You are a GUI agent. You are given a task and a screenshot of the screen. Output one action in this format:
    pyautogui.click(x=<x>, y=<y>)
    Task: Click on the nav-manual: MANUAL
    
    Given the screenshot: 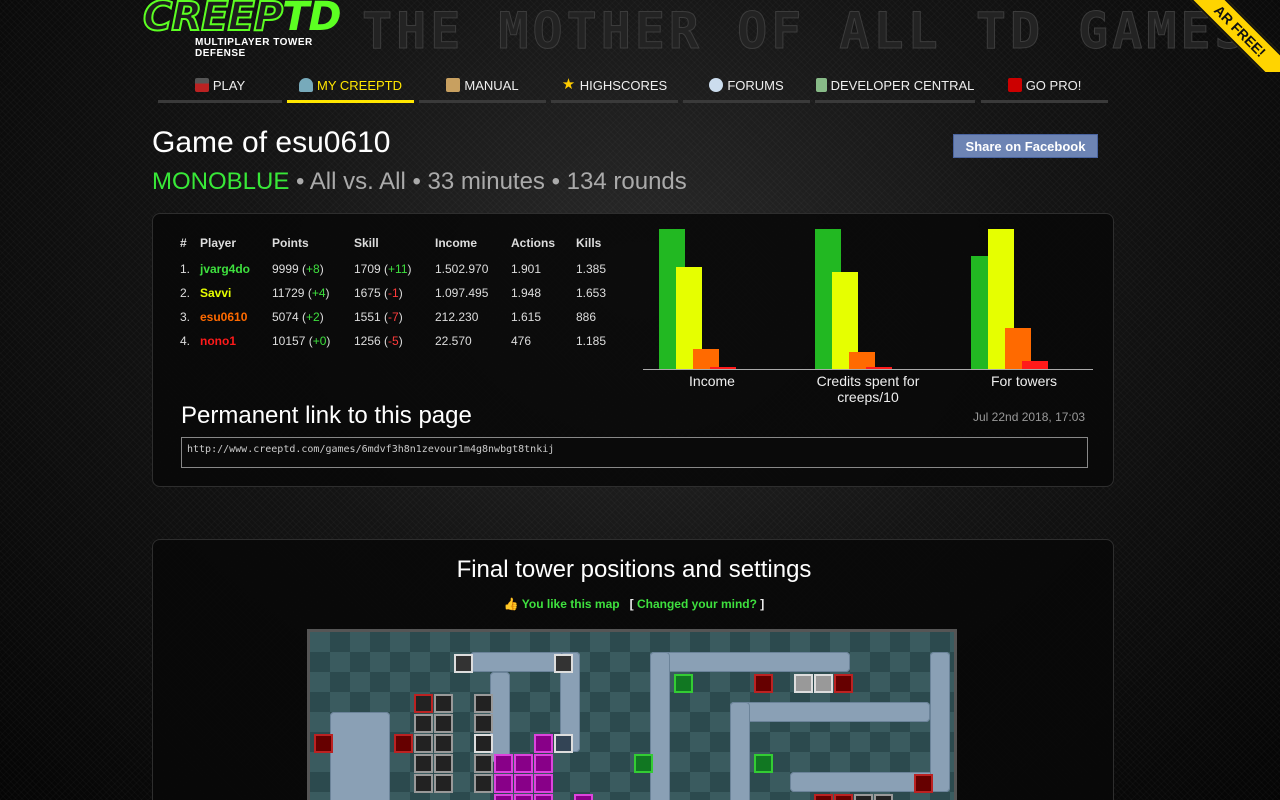 What is the action you would take?
    pyautogui.click(x=482, y=86)
    